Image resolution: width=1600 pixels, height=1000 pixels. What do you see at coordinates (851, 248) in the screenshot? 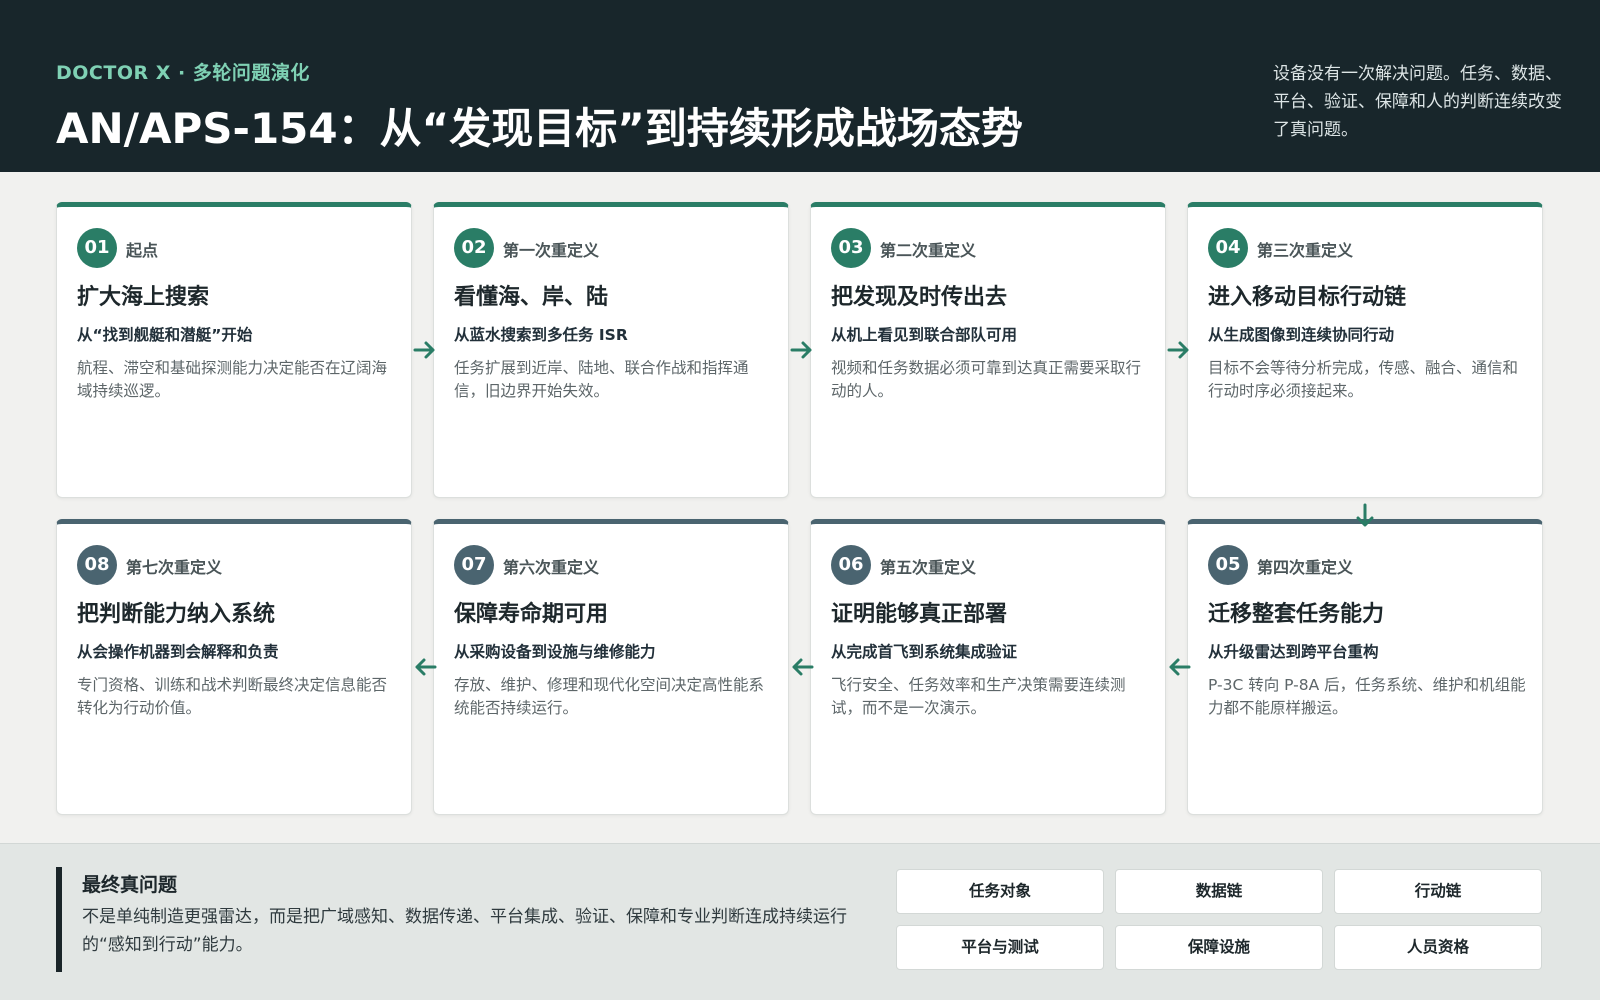
I see `stage-number-badge: 03` at bounding box center [851, 248].